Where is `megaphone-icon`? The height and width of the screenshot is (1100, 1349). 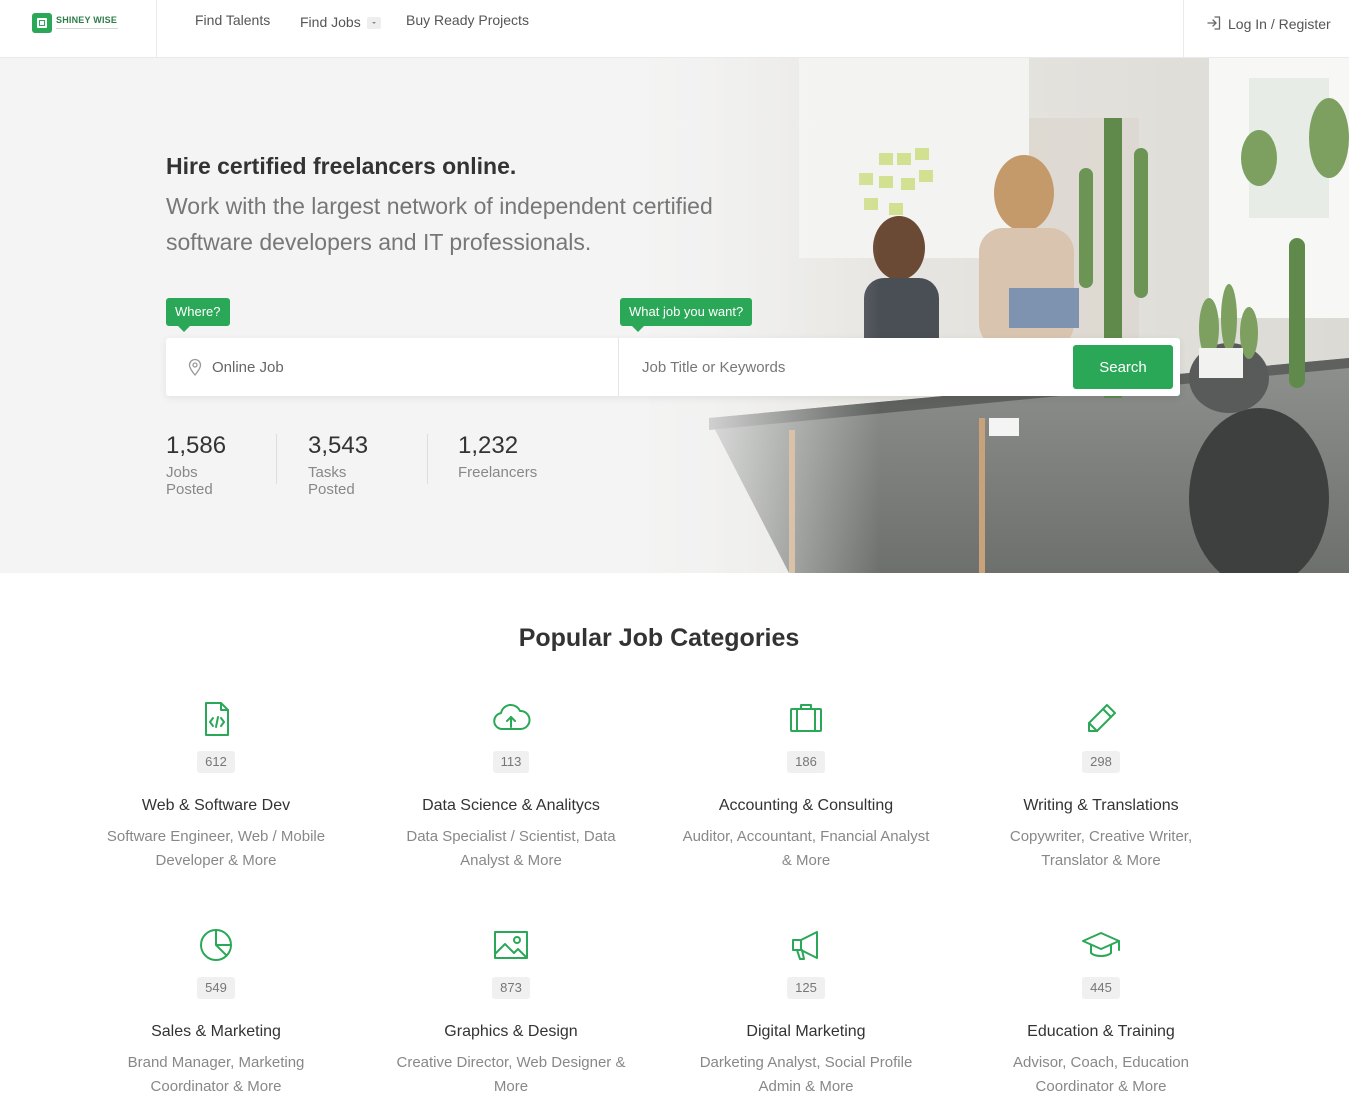 megaphone-icon is located at coordinates (805, 945).